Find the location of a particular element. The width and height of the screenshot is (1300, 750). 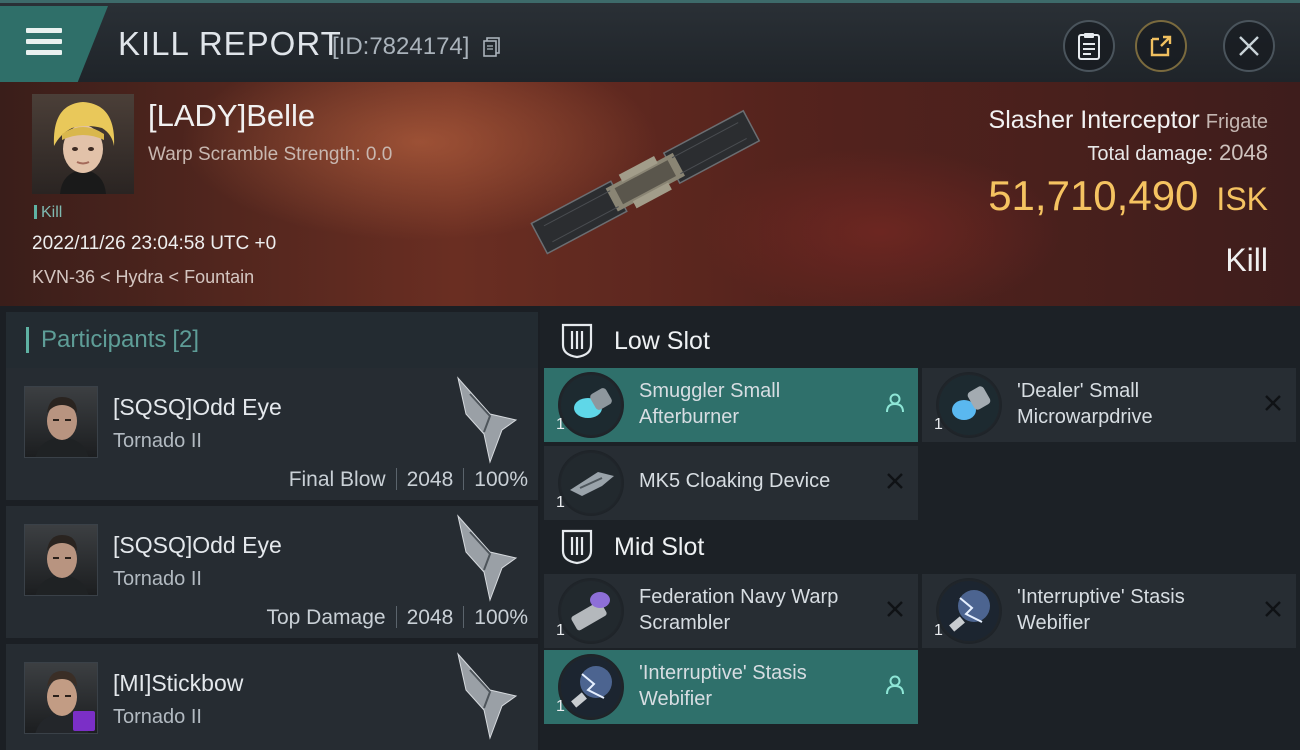

module-name: MK5 Cloaking Device is located at coordinates (735, 481).